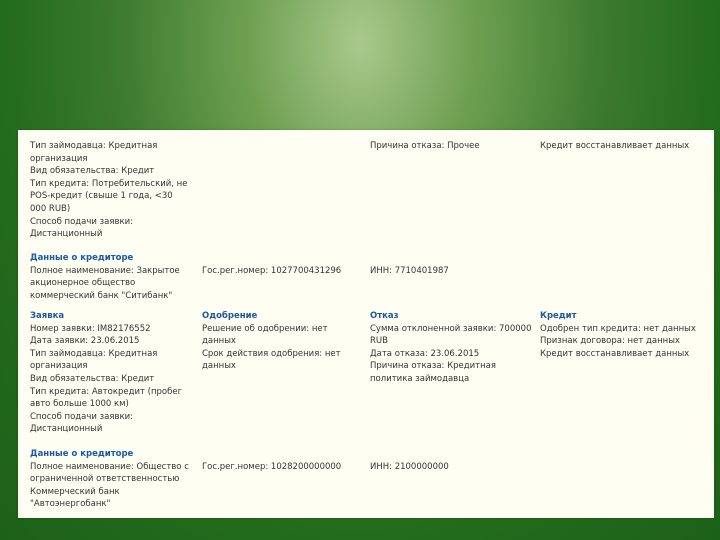  What do you see at coordinates (47, 316) in the screenshot?
I see `application-heading: Заявка` at bounding box center [47, 316].